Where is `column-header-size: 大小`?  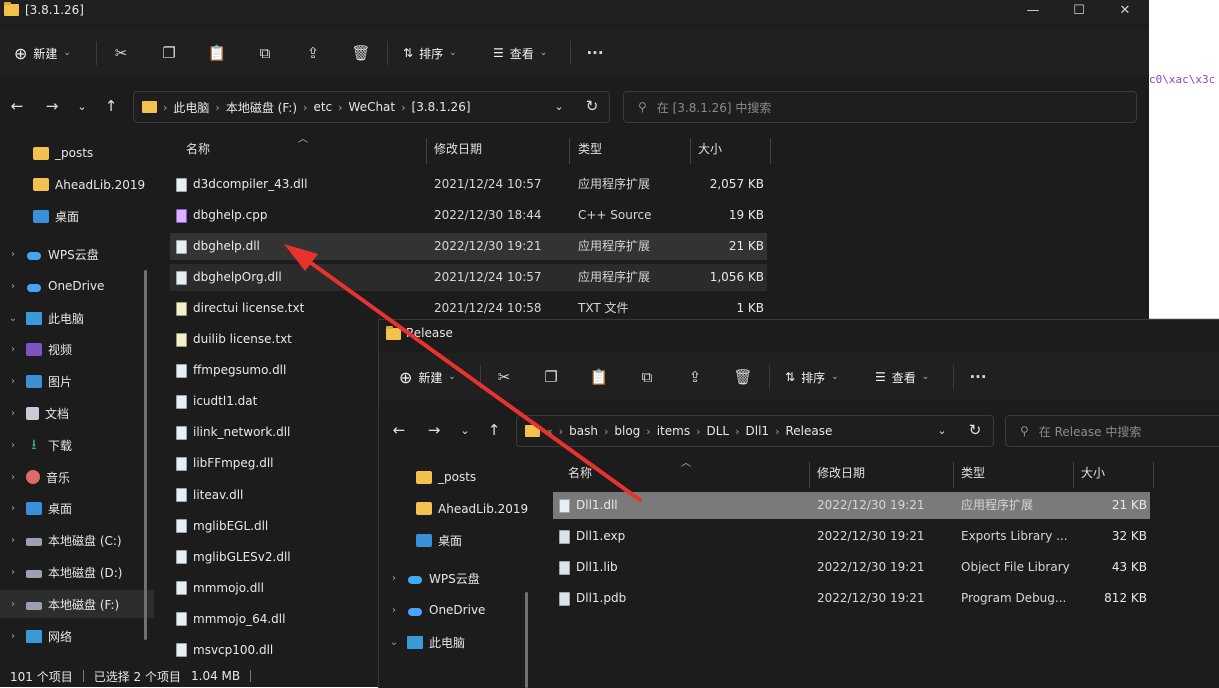 column-header-size: 大小 is located at coordinates (1093, 473).